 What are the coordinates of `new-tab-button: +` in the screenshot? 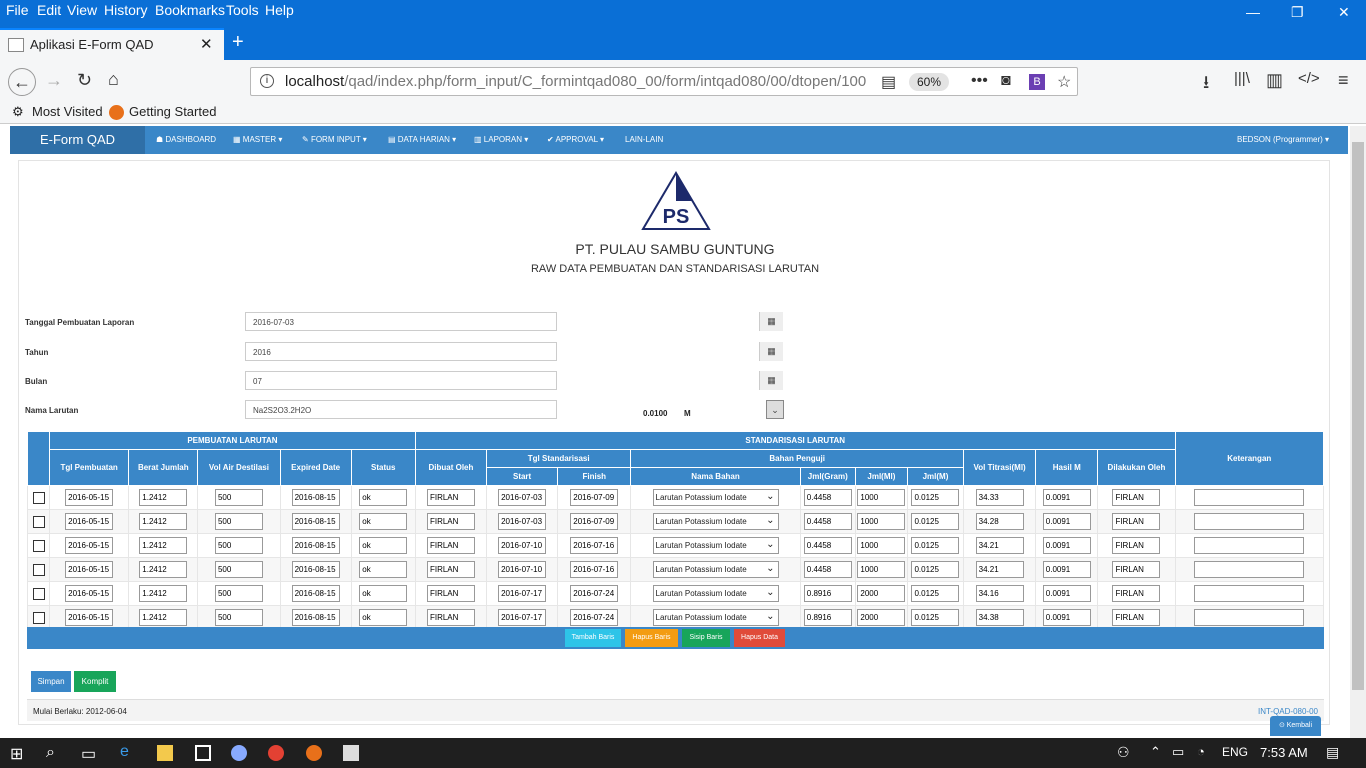 It's located at (238, 42).